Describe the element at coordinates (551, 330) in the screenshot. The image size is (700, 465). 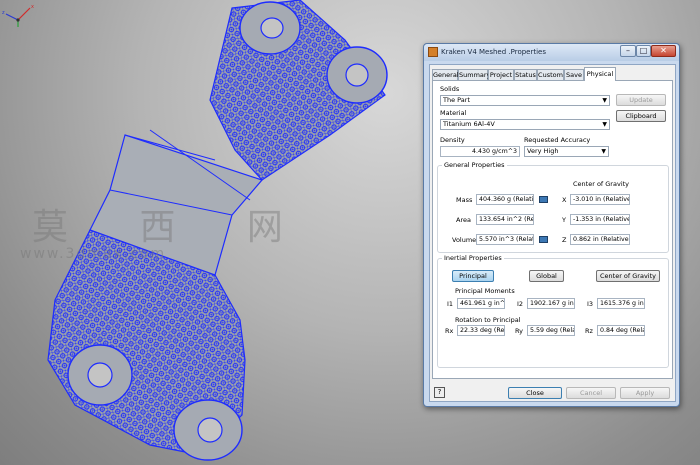
I see `ry-field: 5.59 deg (Relati` at that location.